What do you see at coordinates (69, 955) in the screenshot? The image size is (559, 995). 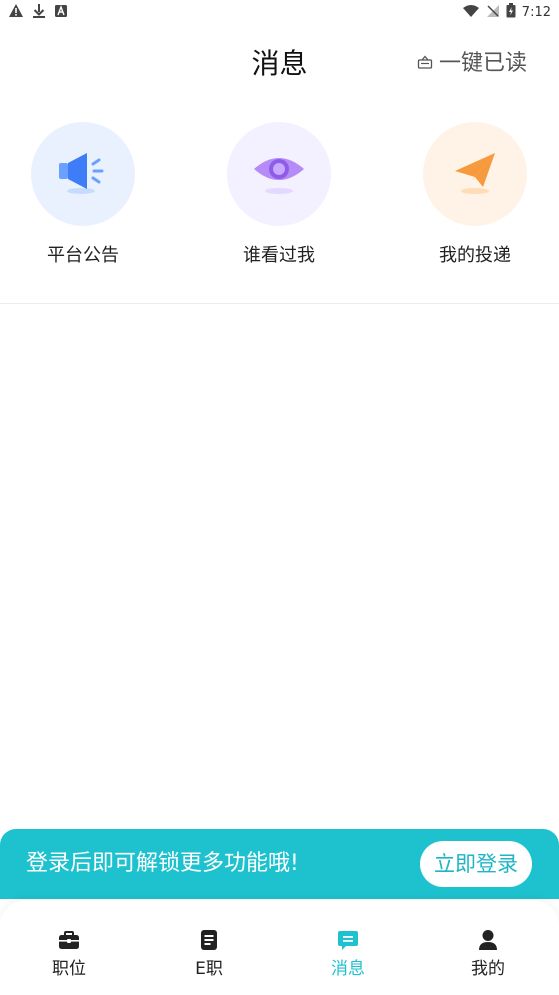 I see `tab-jobs: 职位` at bounding box center [69, 955].